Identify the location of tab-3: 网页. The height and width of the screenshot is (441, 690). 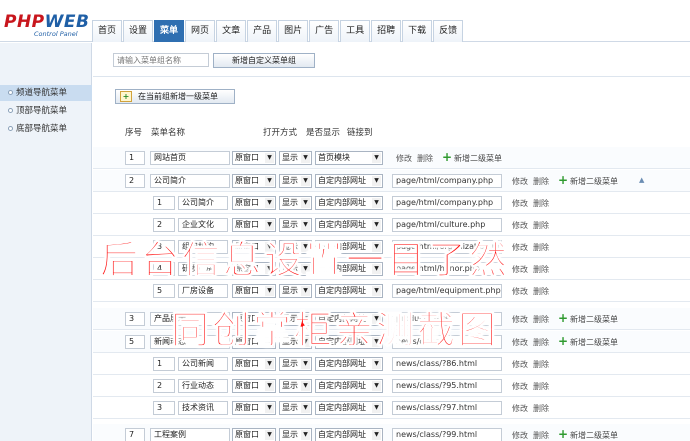
(200, 31).